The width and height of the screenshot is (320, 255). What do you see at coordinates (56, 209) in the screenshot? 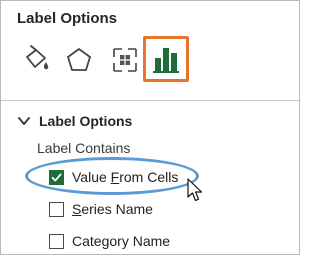
I see `series-name-checkbox` at bounding box center [56, 209].